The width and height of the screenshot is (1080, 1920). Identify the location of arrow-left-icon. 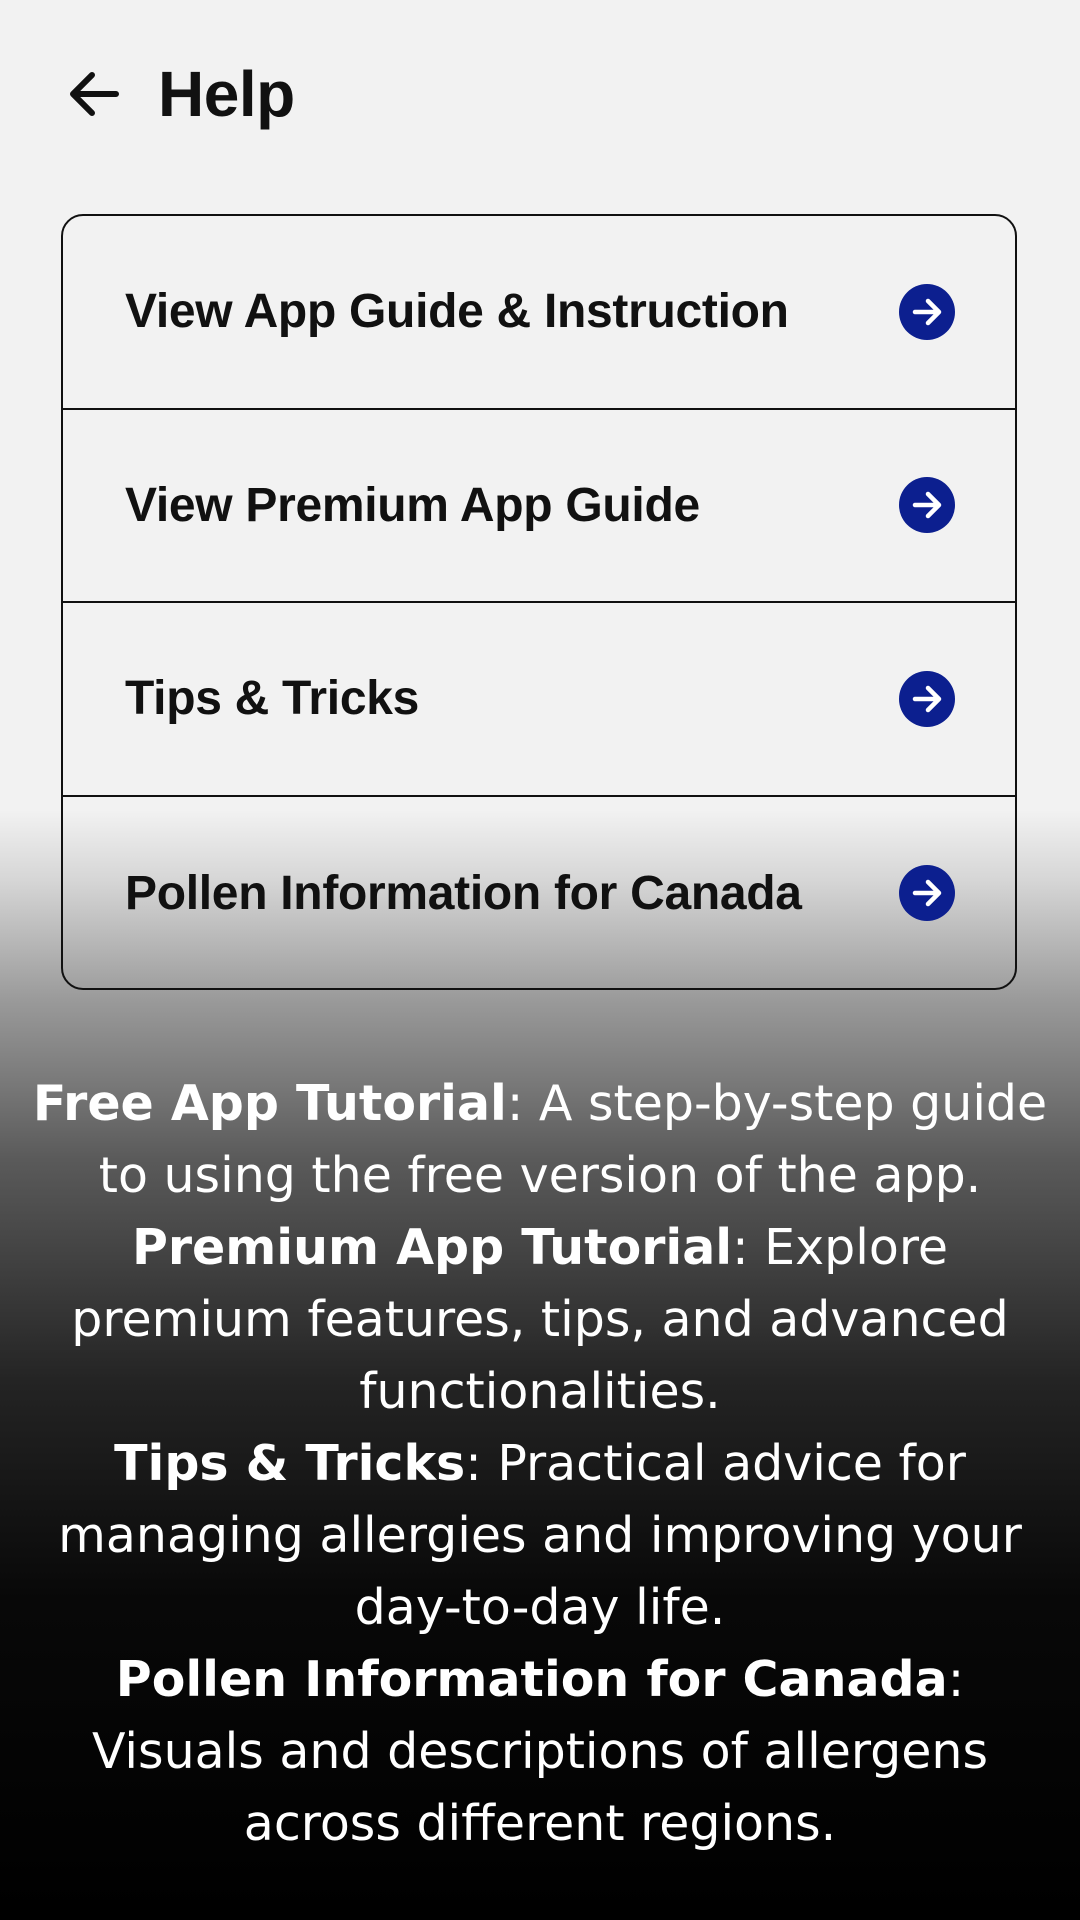
(94, 94).